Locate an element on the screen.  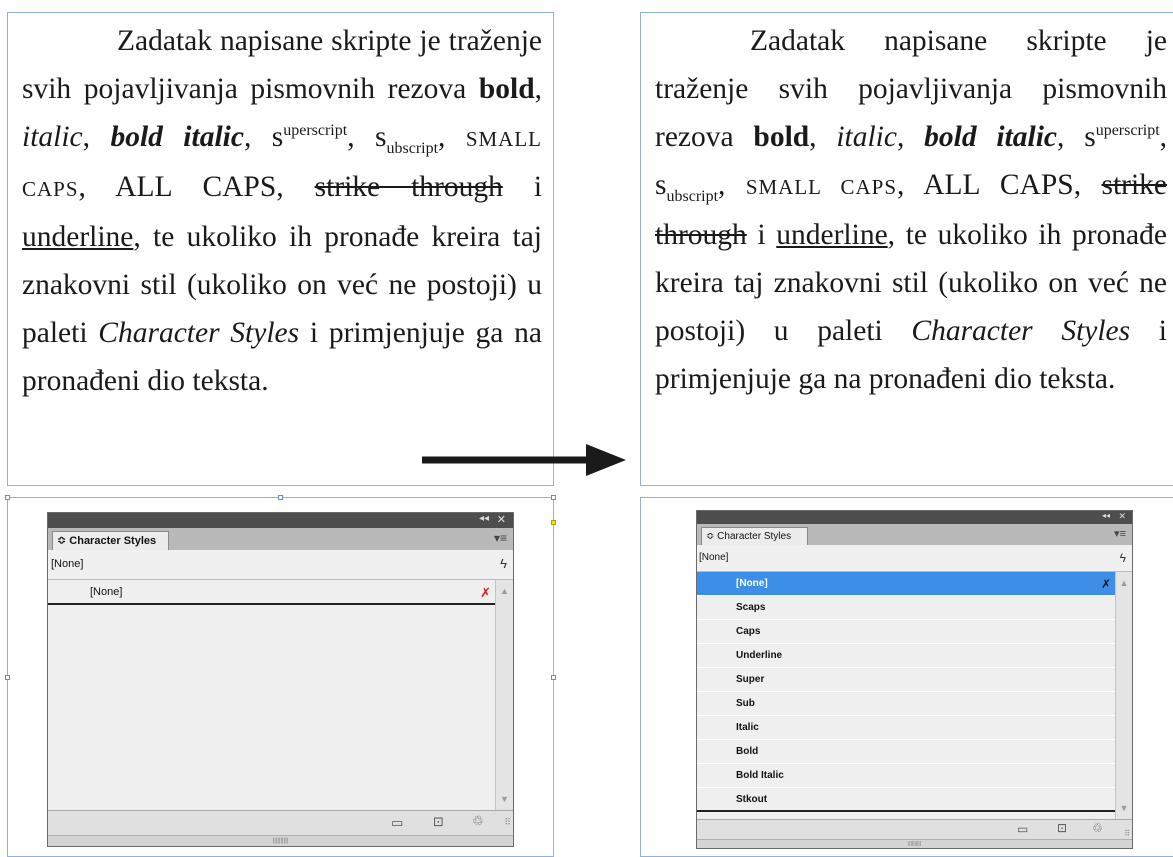
strike-run: strike through is located at coordinates (408, 187).